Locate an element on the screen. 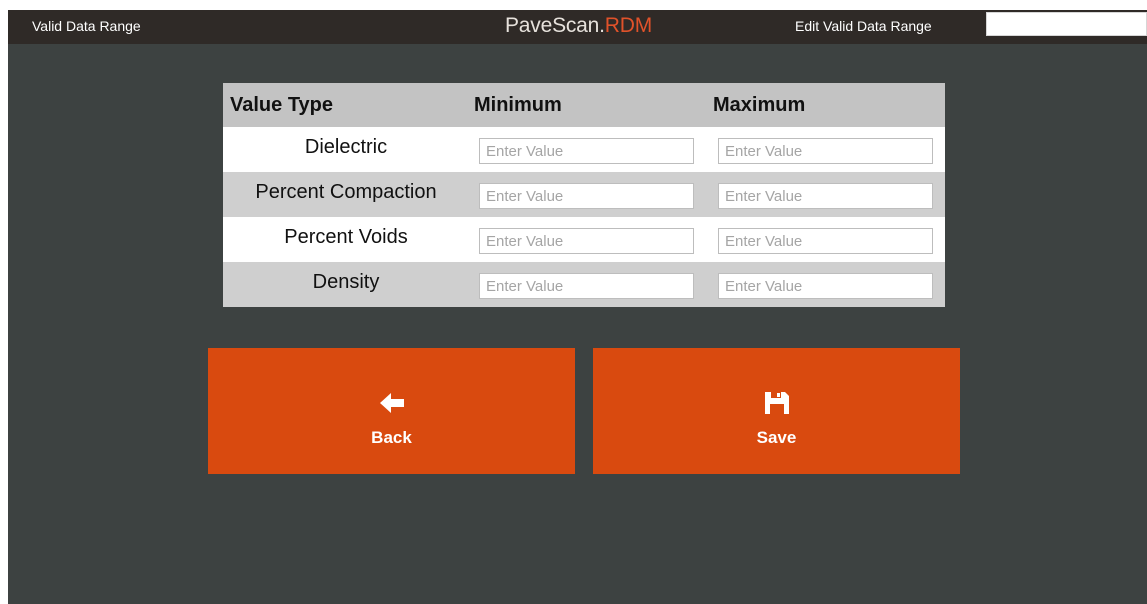 This screenshot has width=1147, height=604. top-search-input is located at coordinates (1066, 24).